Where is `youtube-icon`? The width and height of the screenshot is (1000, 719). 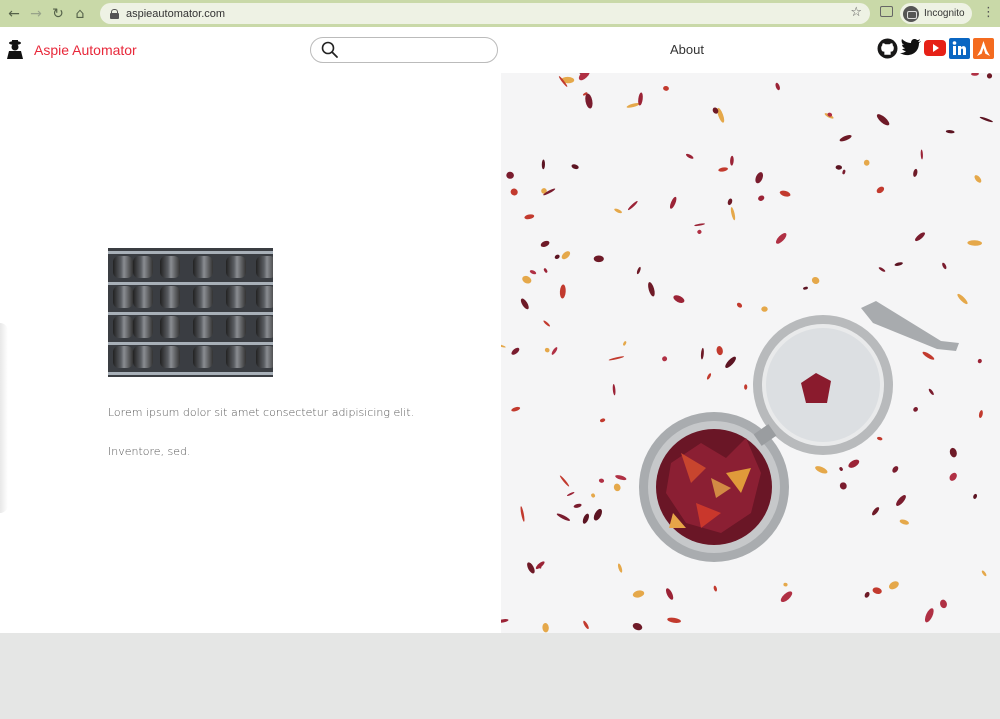
youtube-icon is located at coordinates (935, 48).